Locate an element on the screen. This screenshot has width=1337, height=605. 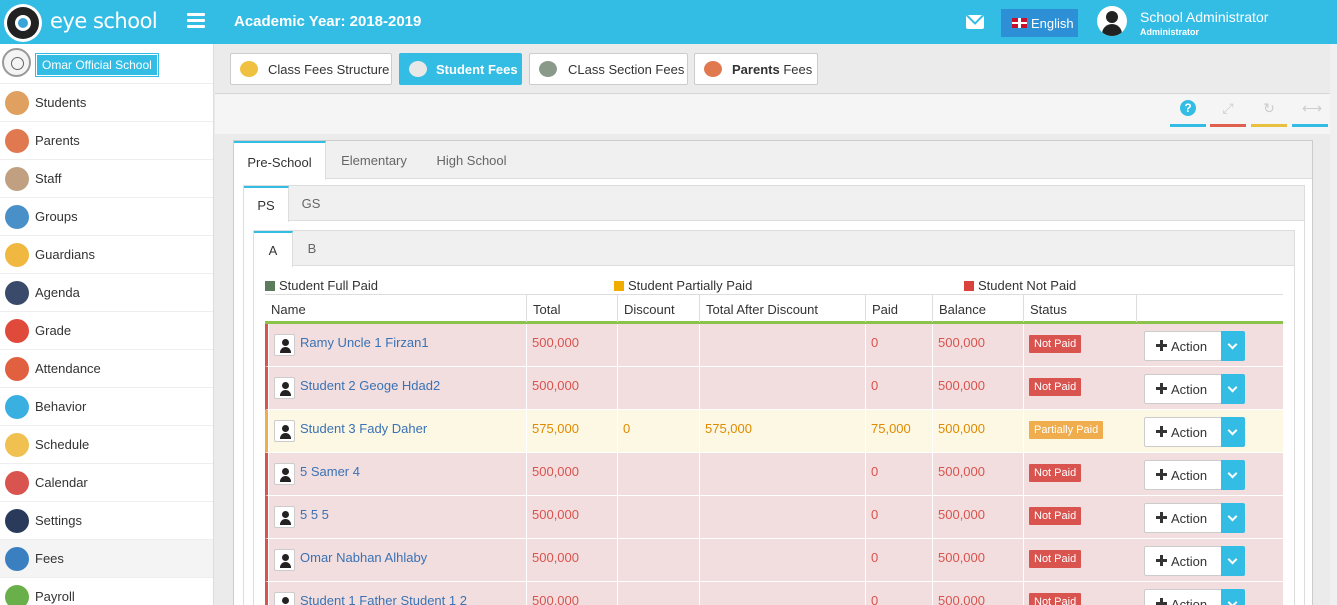
help-icon: ? is located at coordinates (1188, 112).